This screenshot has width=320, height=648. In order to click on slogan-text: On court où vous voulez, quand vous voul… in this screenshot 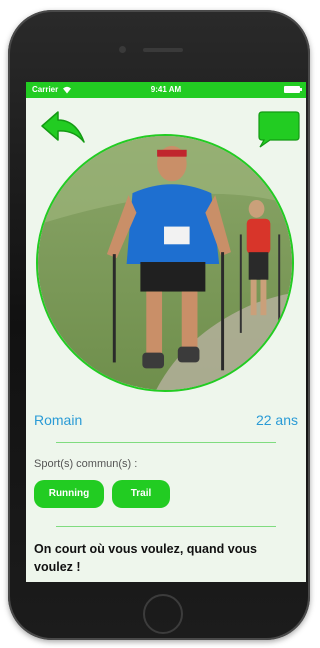, I will do `click(145, 558)`.